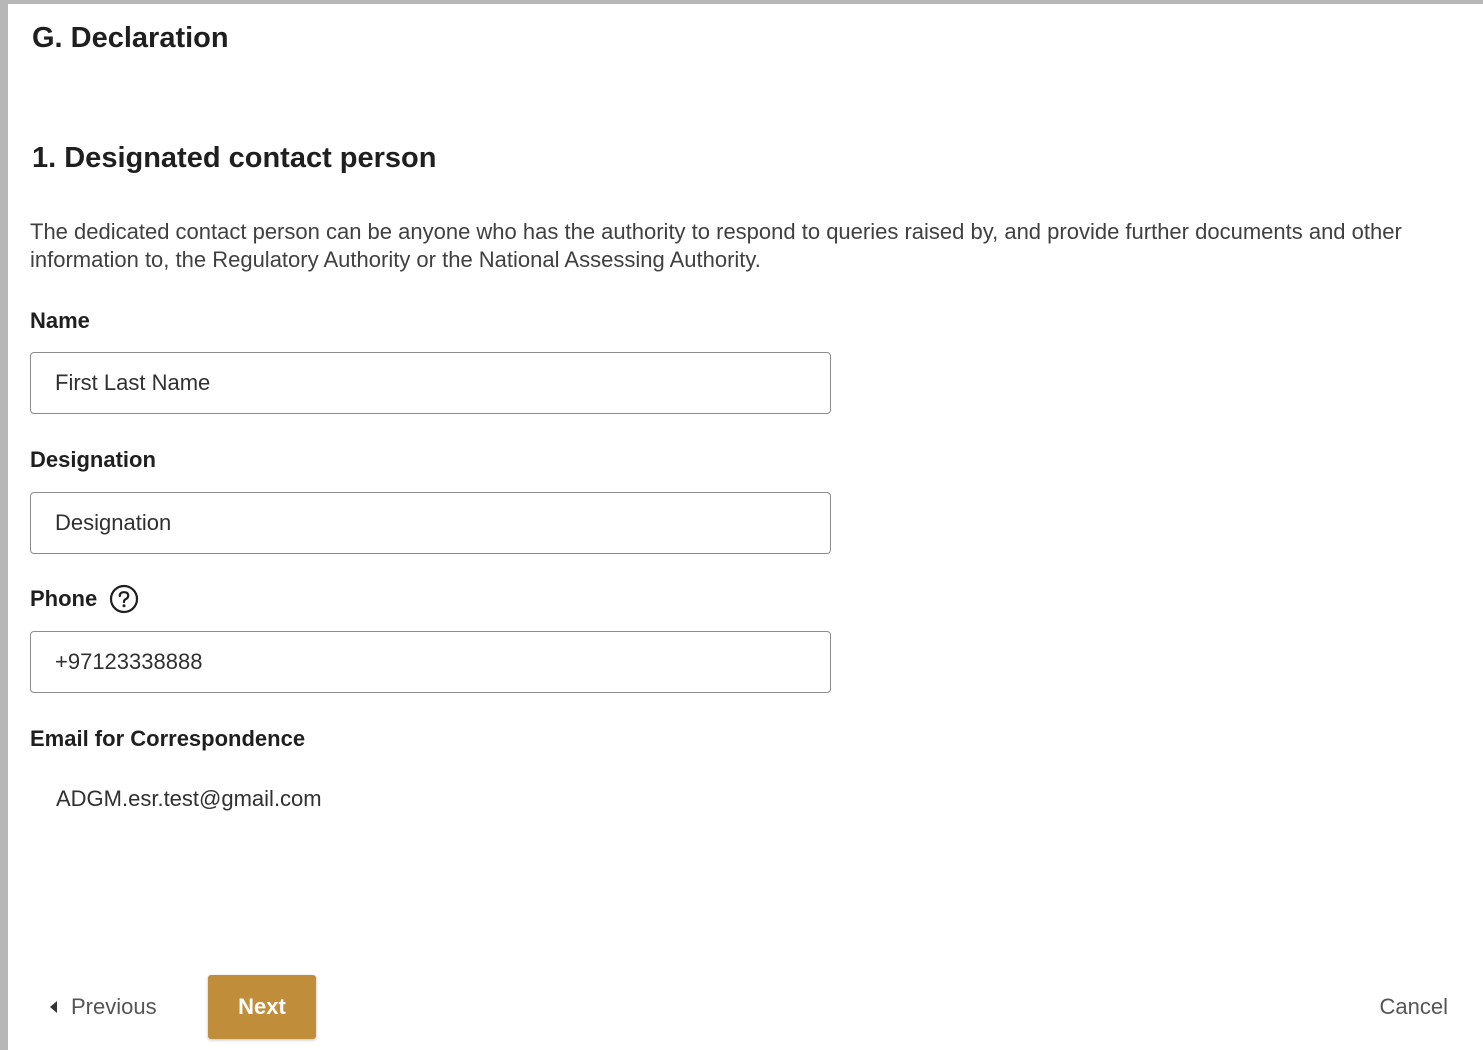 The image size is (1483, 1050). I want to click on previous-label: Previous, so click(114, 1006).